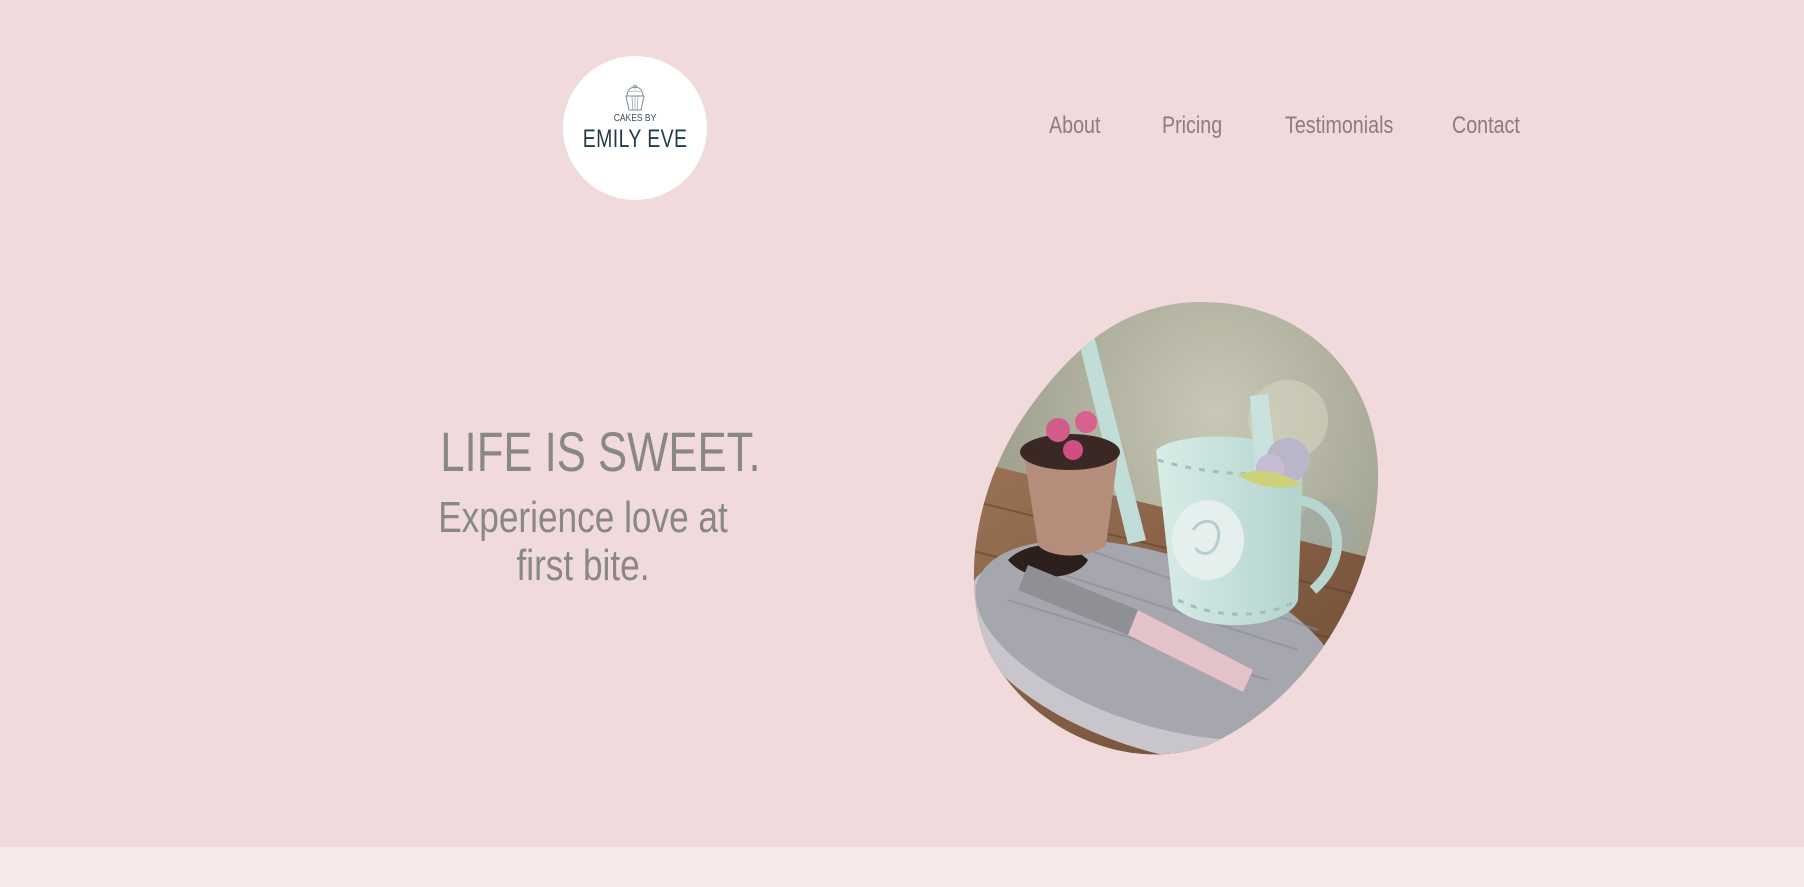 Image resolution: width=1804 pixels, height=887 pixels. What do you see at coordinates (1486, 126) in the screenshot?
I see `nav-link-contact: Contact` at bounding box center [1486, 126].